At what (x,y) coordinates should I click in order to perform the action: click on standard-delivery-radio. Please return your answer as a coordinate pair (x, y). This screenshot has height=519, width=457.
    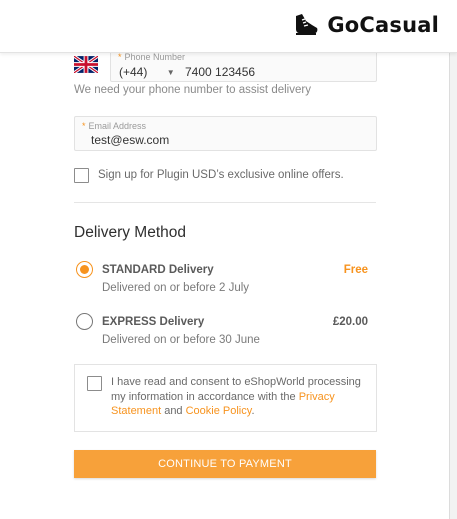
    Looking at the image, I should click on (84, 269).